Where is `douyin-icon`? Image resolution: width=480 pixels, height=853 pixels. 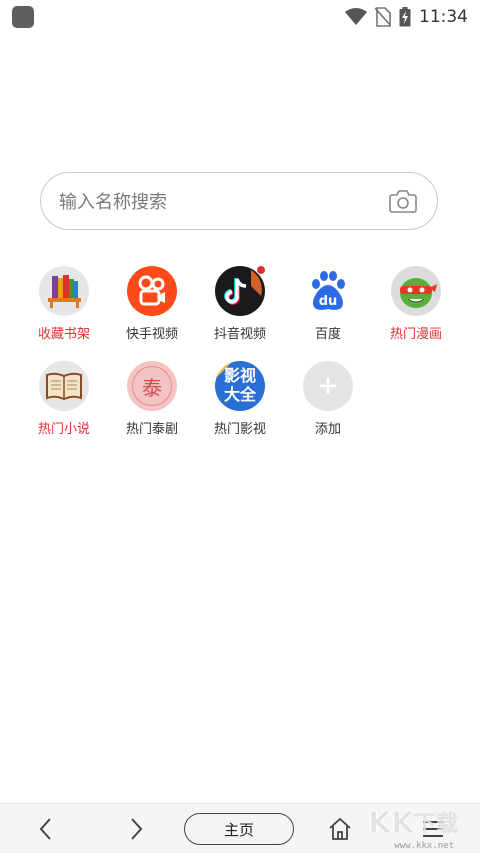 douyin-icon is located at coordinates (240, 290).